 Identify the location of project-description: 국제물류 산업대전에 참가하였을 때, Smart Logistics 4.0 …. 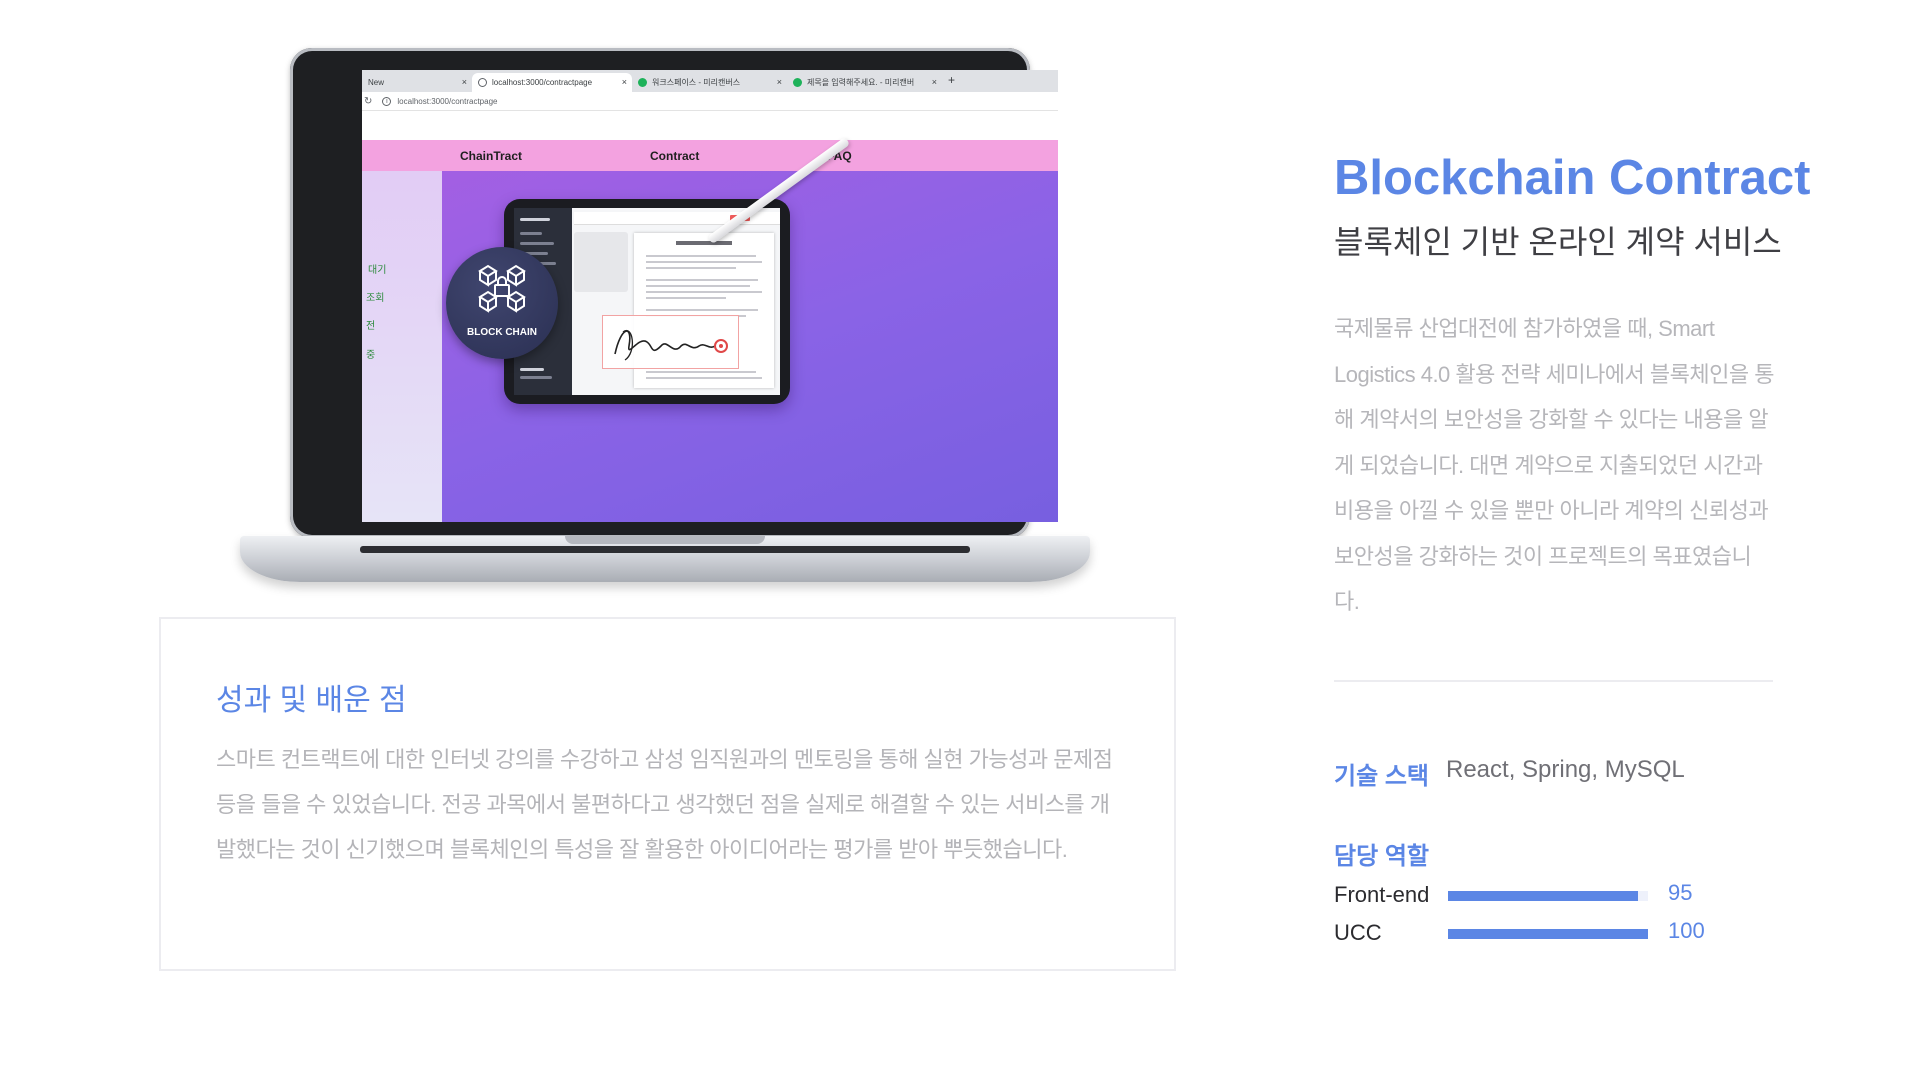
(1554, 465).